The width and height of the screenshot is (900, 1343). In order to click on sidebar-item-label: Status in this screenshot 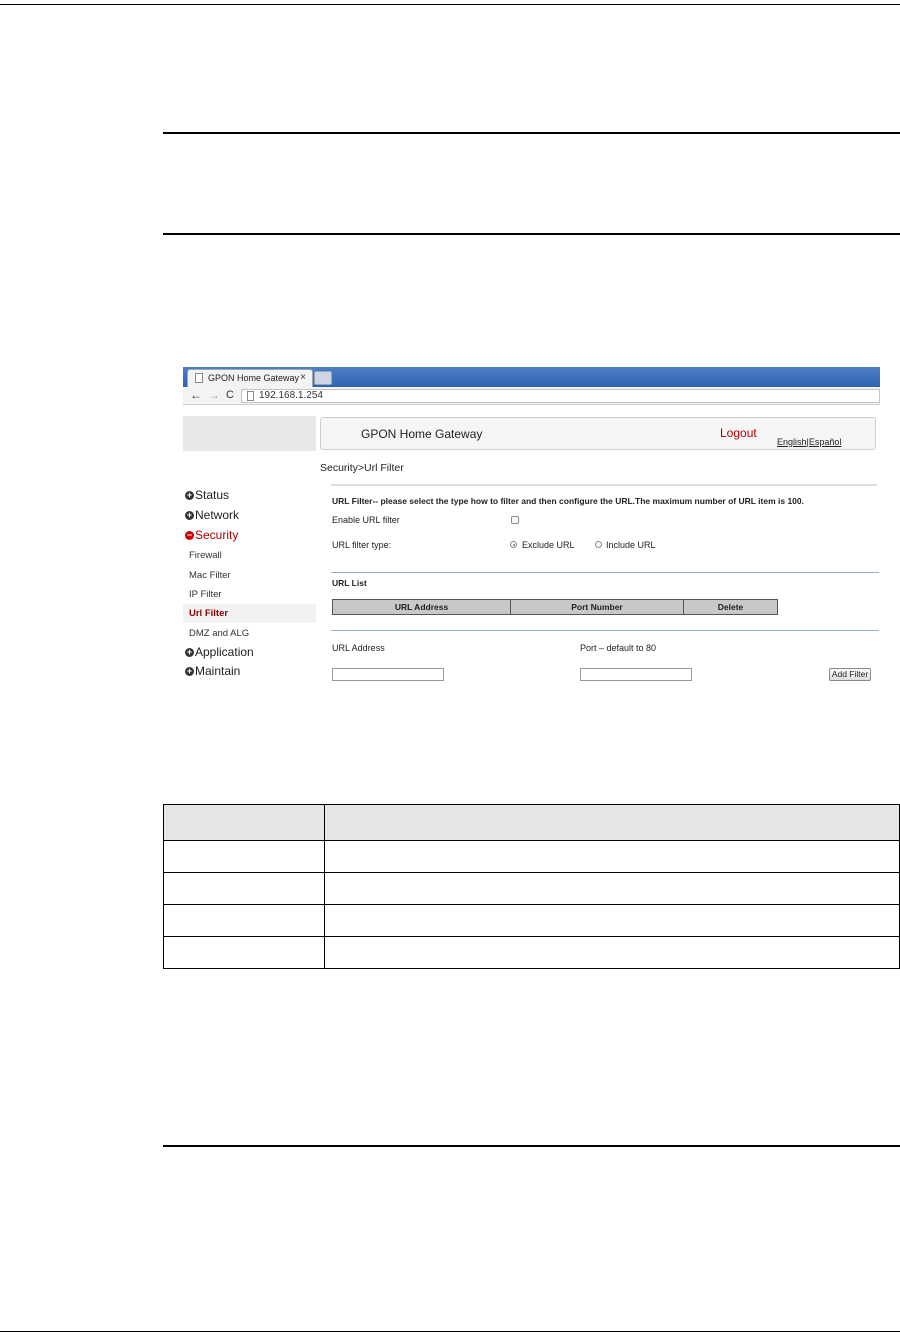, I will do `click(212, 495)`.